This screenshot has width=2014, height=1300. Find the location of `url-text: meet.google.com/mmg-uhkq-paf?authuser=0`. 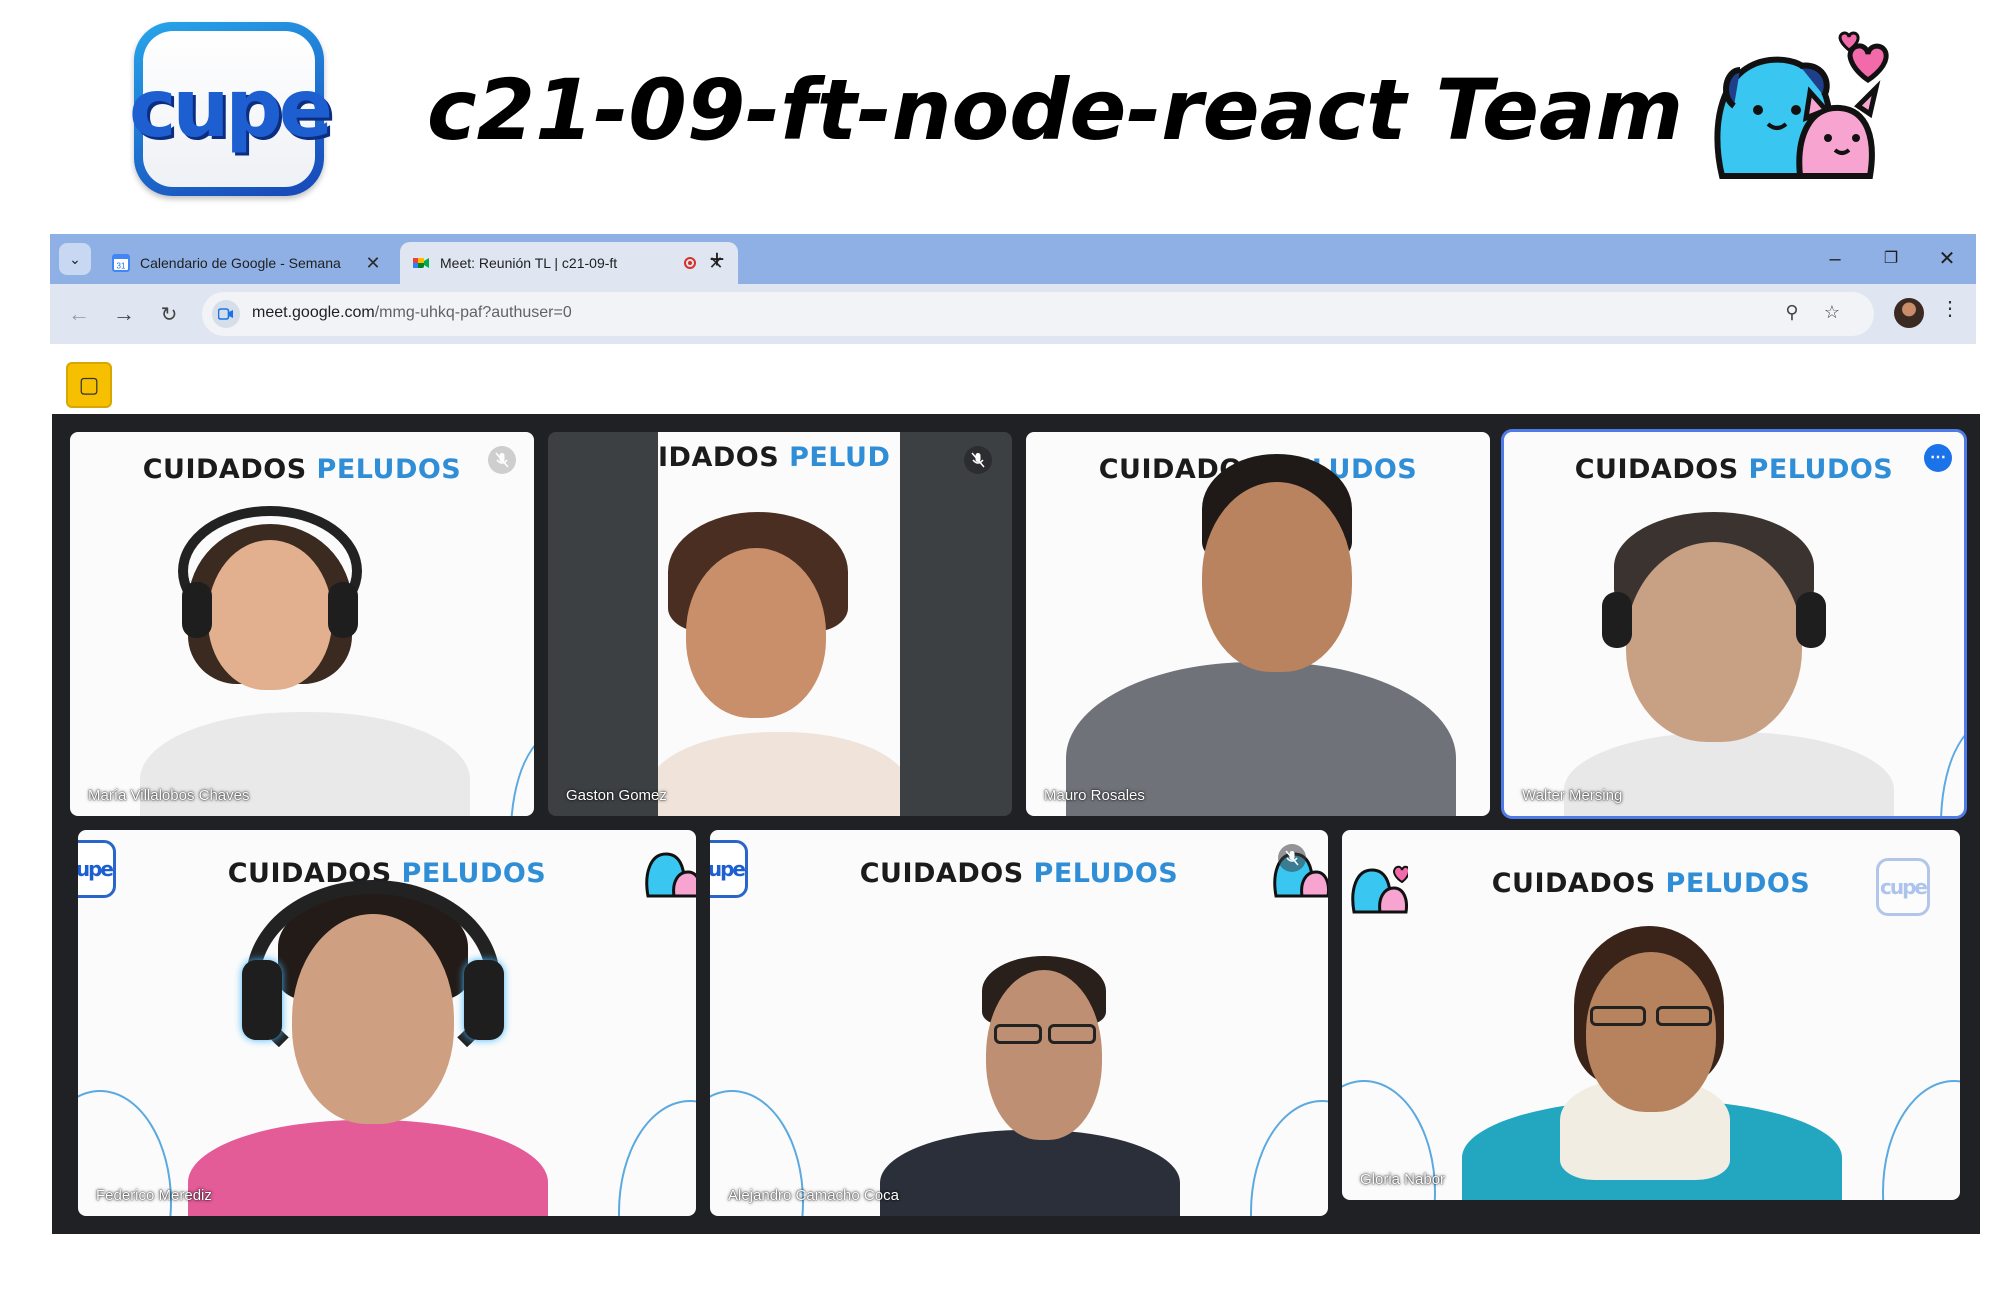

url-text: meet.google.com/mmg-uhkq-paf?authuser=0 is located at coordinates (412, 313).